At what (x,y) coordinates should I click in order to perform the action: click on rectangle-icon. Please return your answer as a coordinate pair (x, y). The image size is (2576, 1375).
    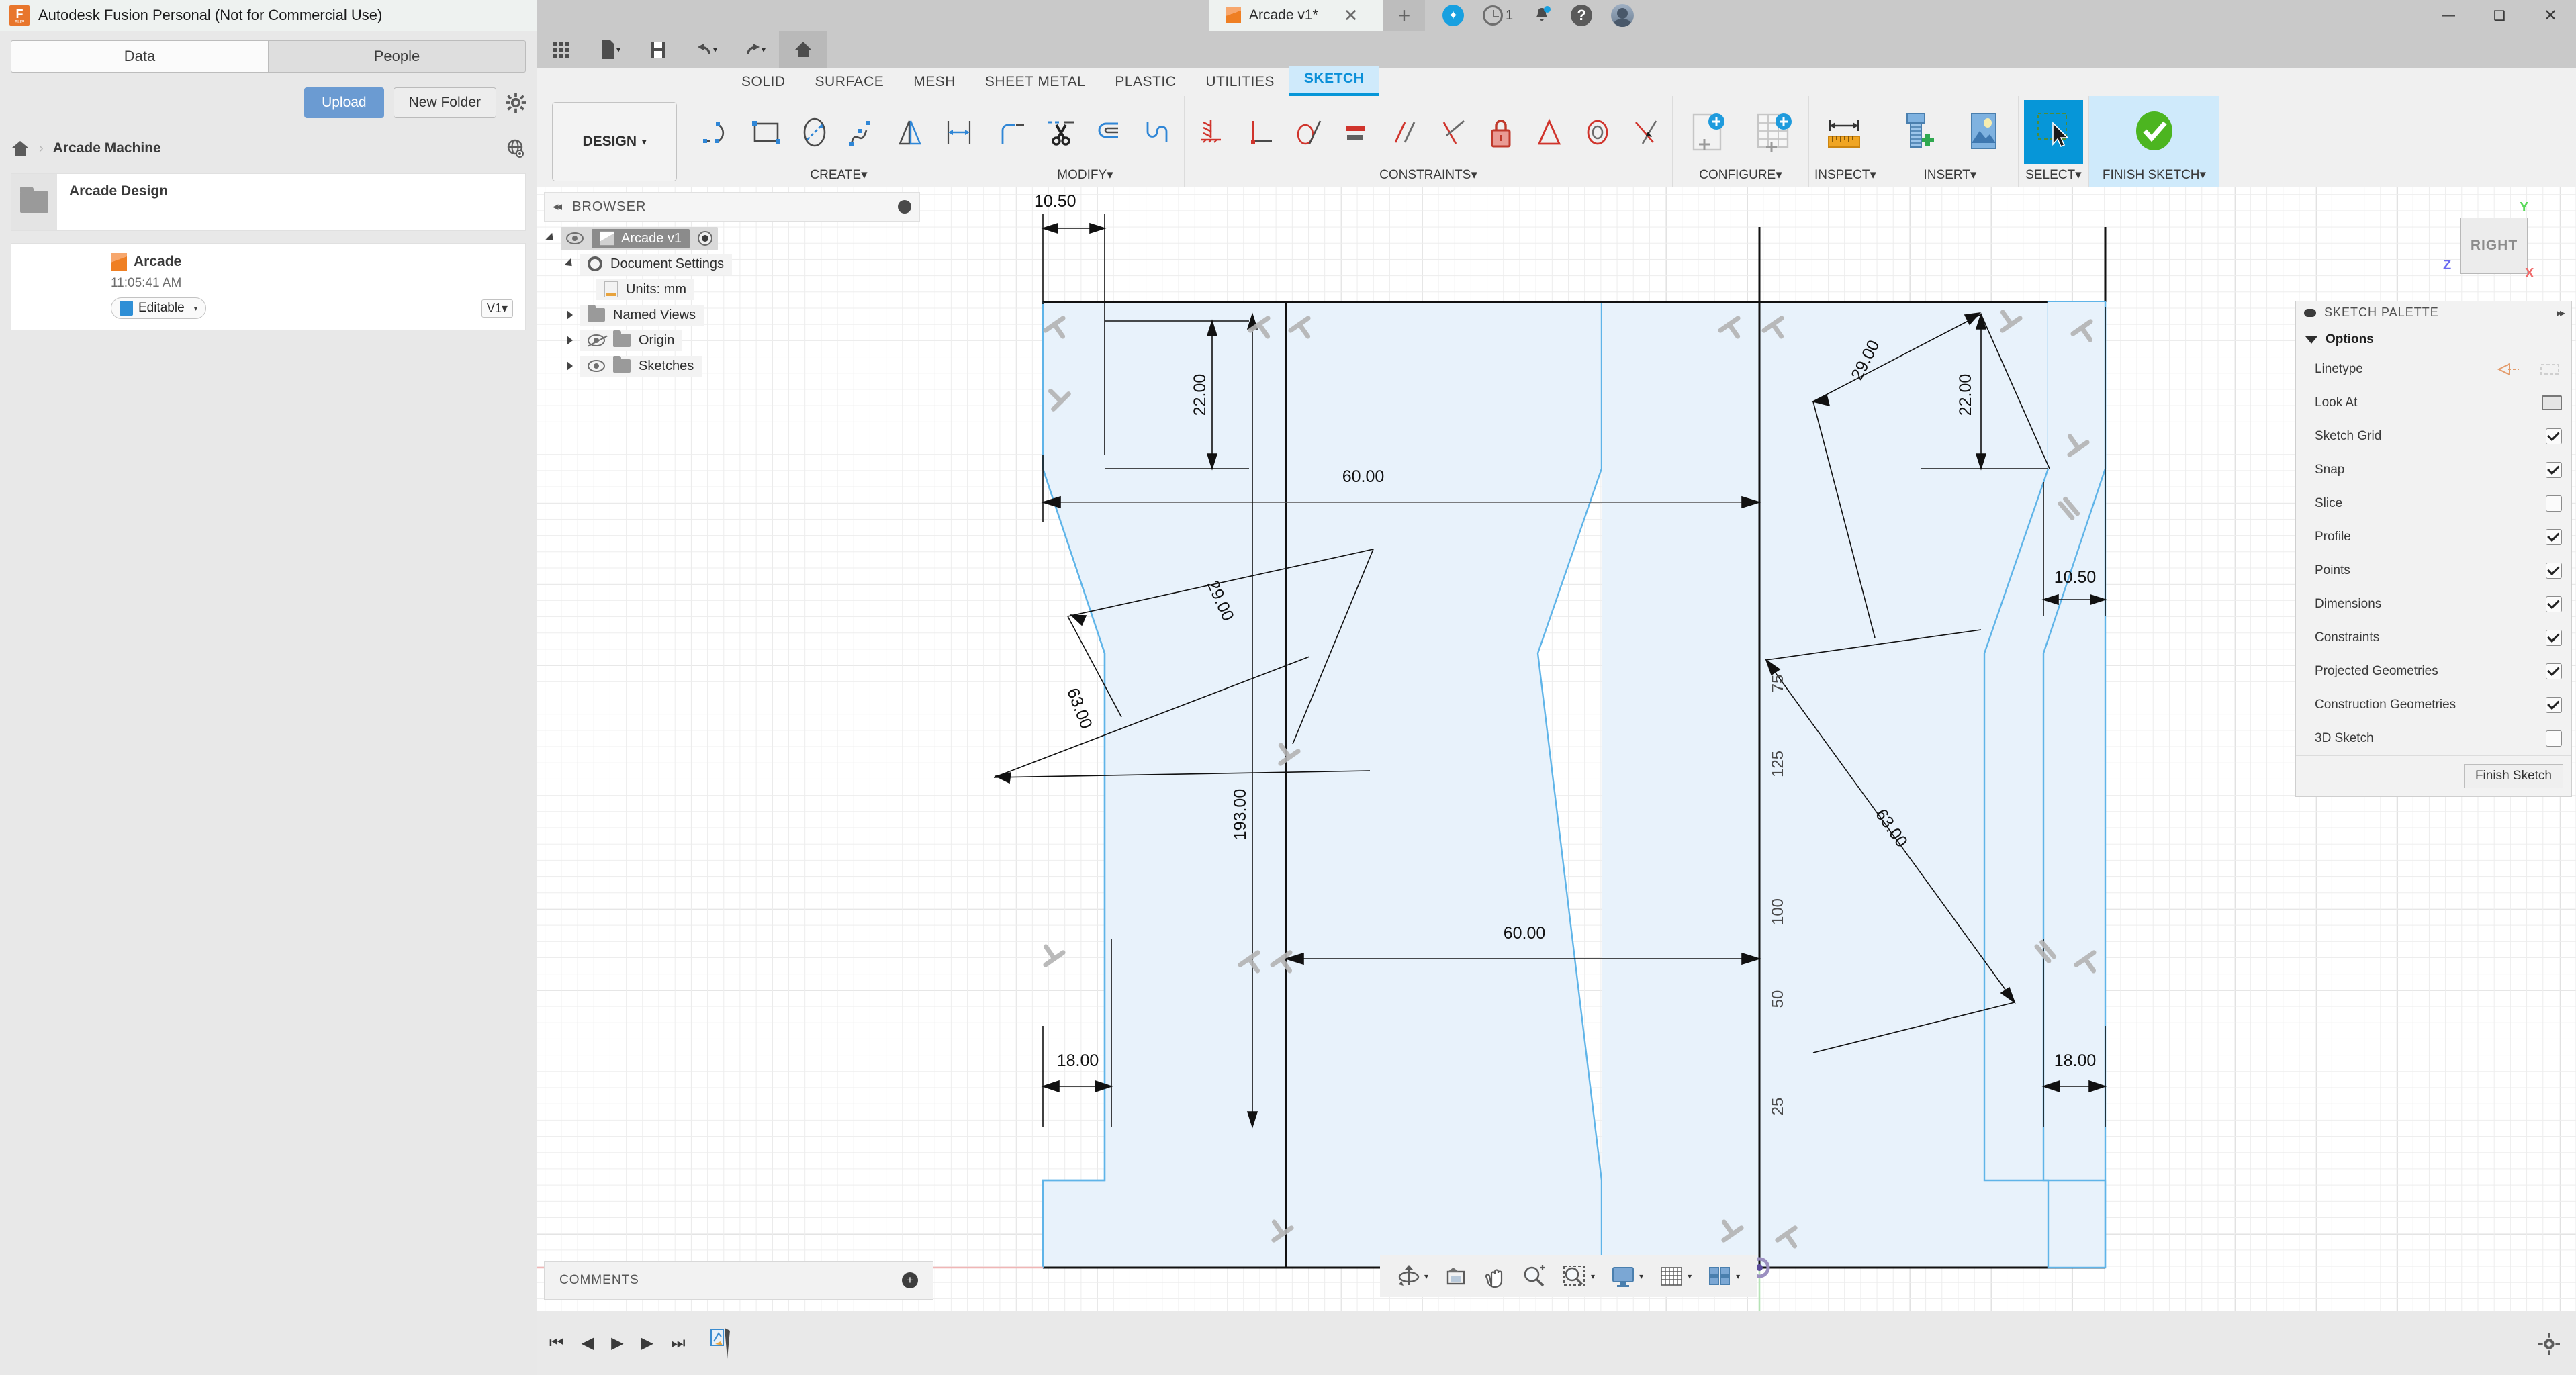
    Looking at the image, I should click on (766, 132).